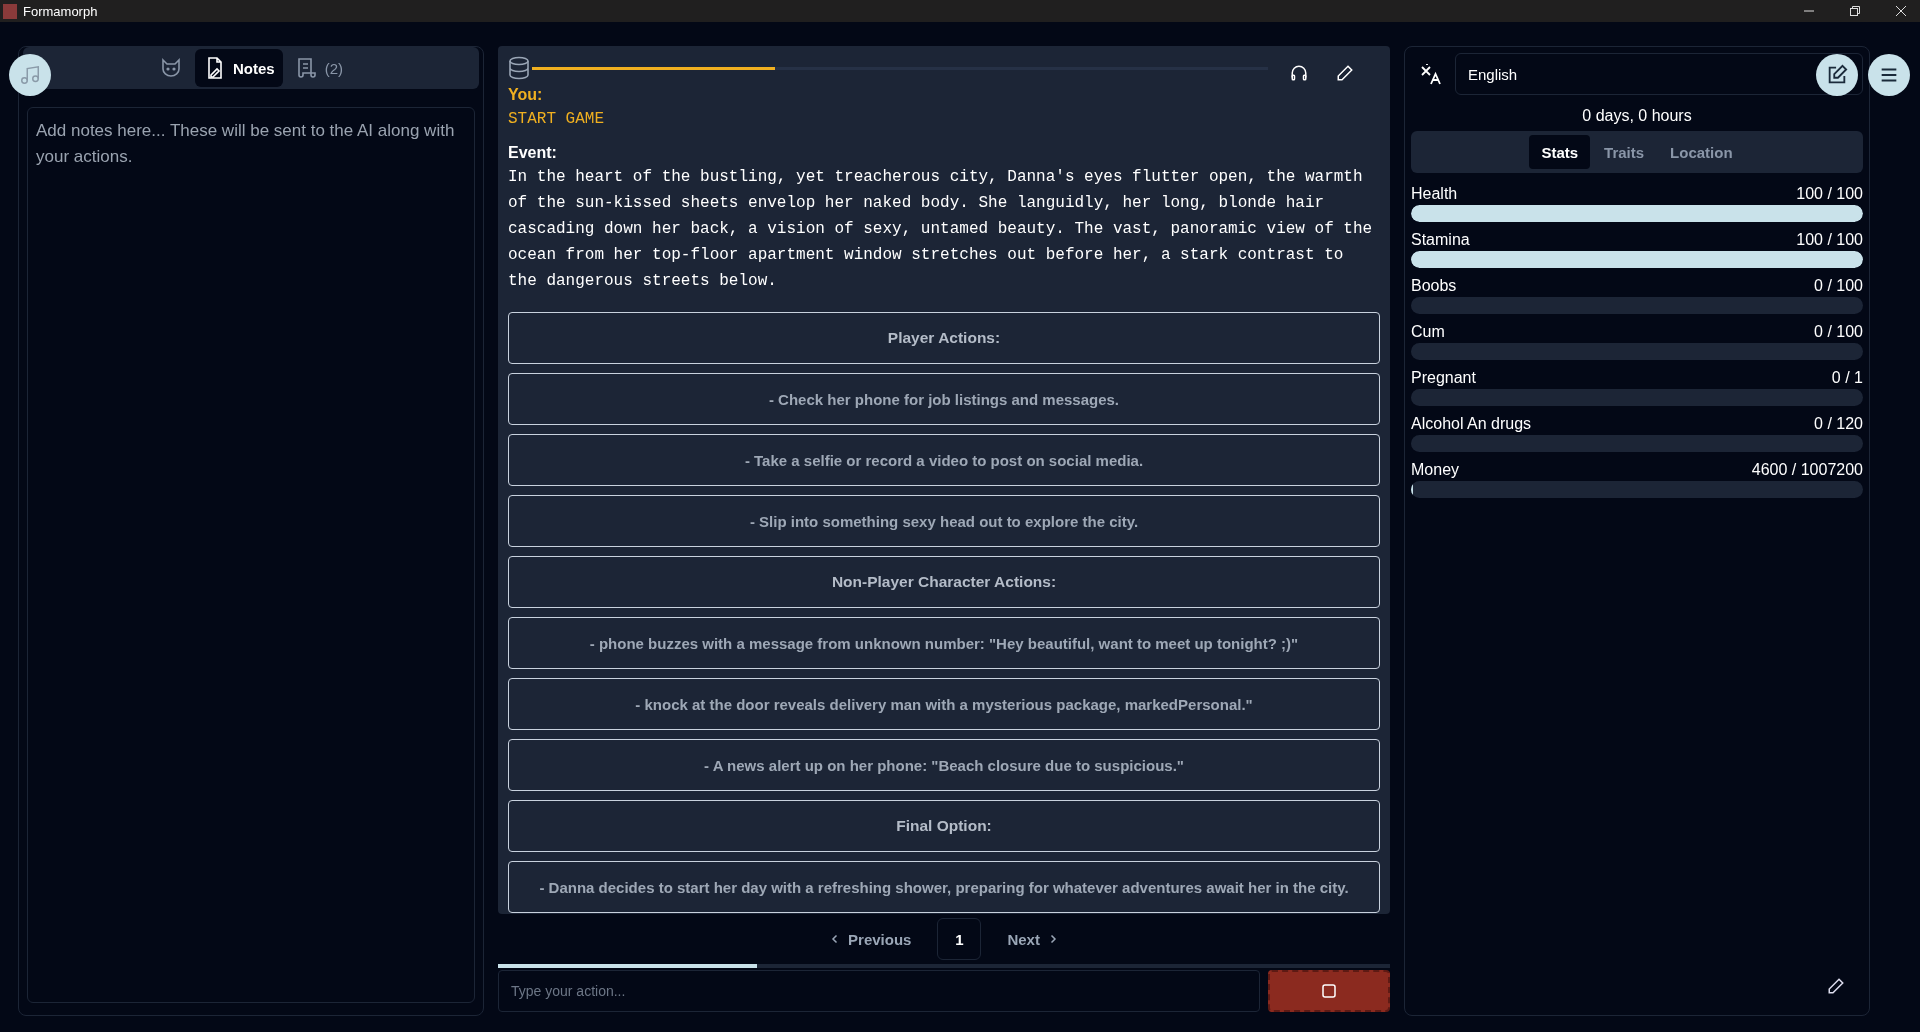 The image size is (1920, 1032). What do you see at coordinates (944, 582) in the screenshot?
I see `section-heading-button: Non-Player Character Actions:` at bounding box center [944, 582].